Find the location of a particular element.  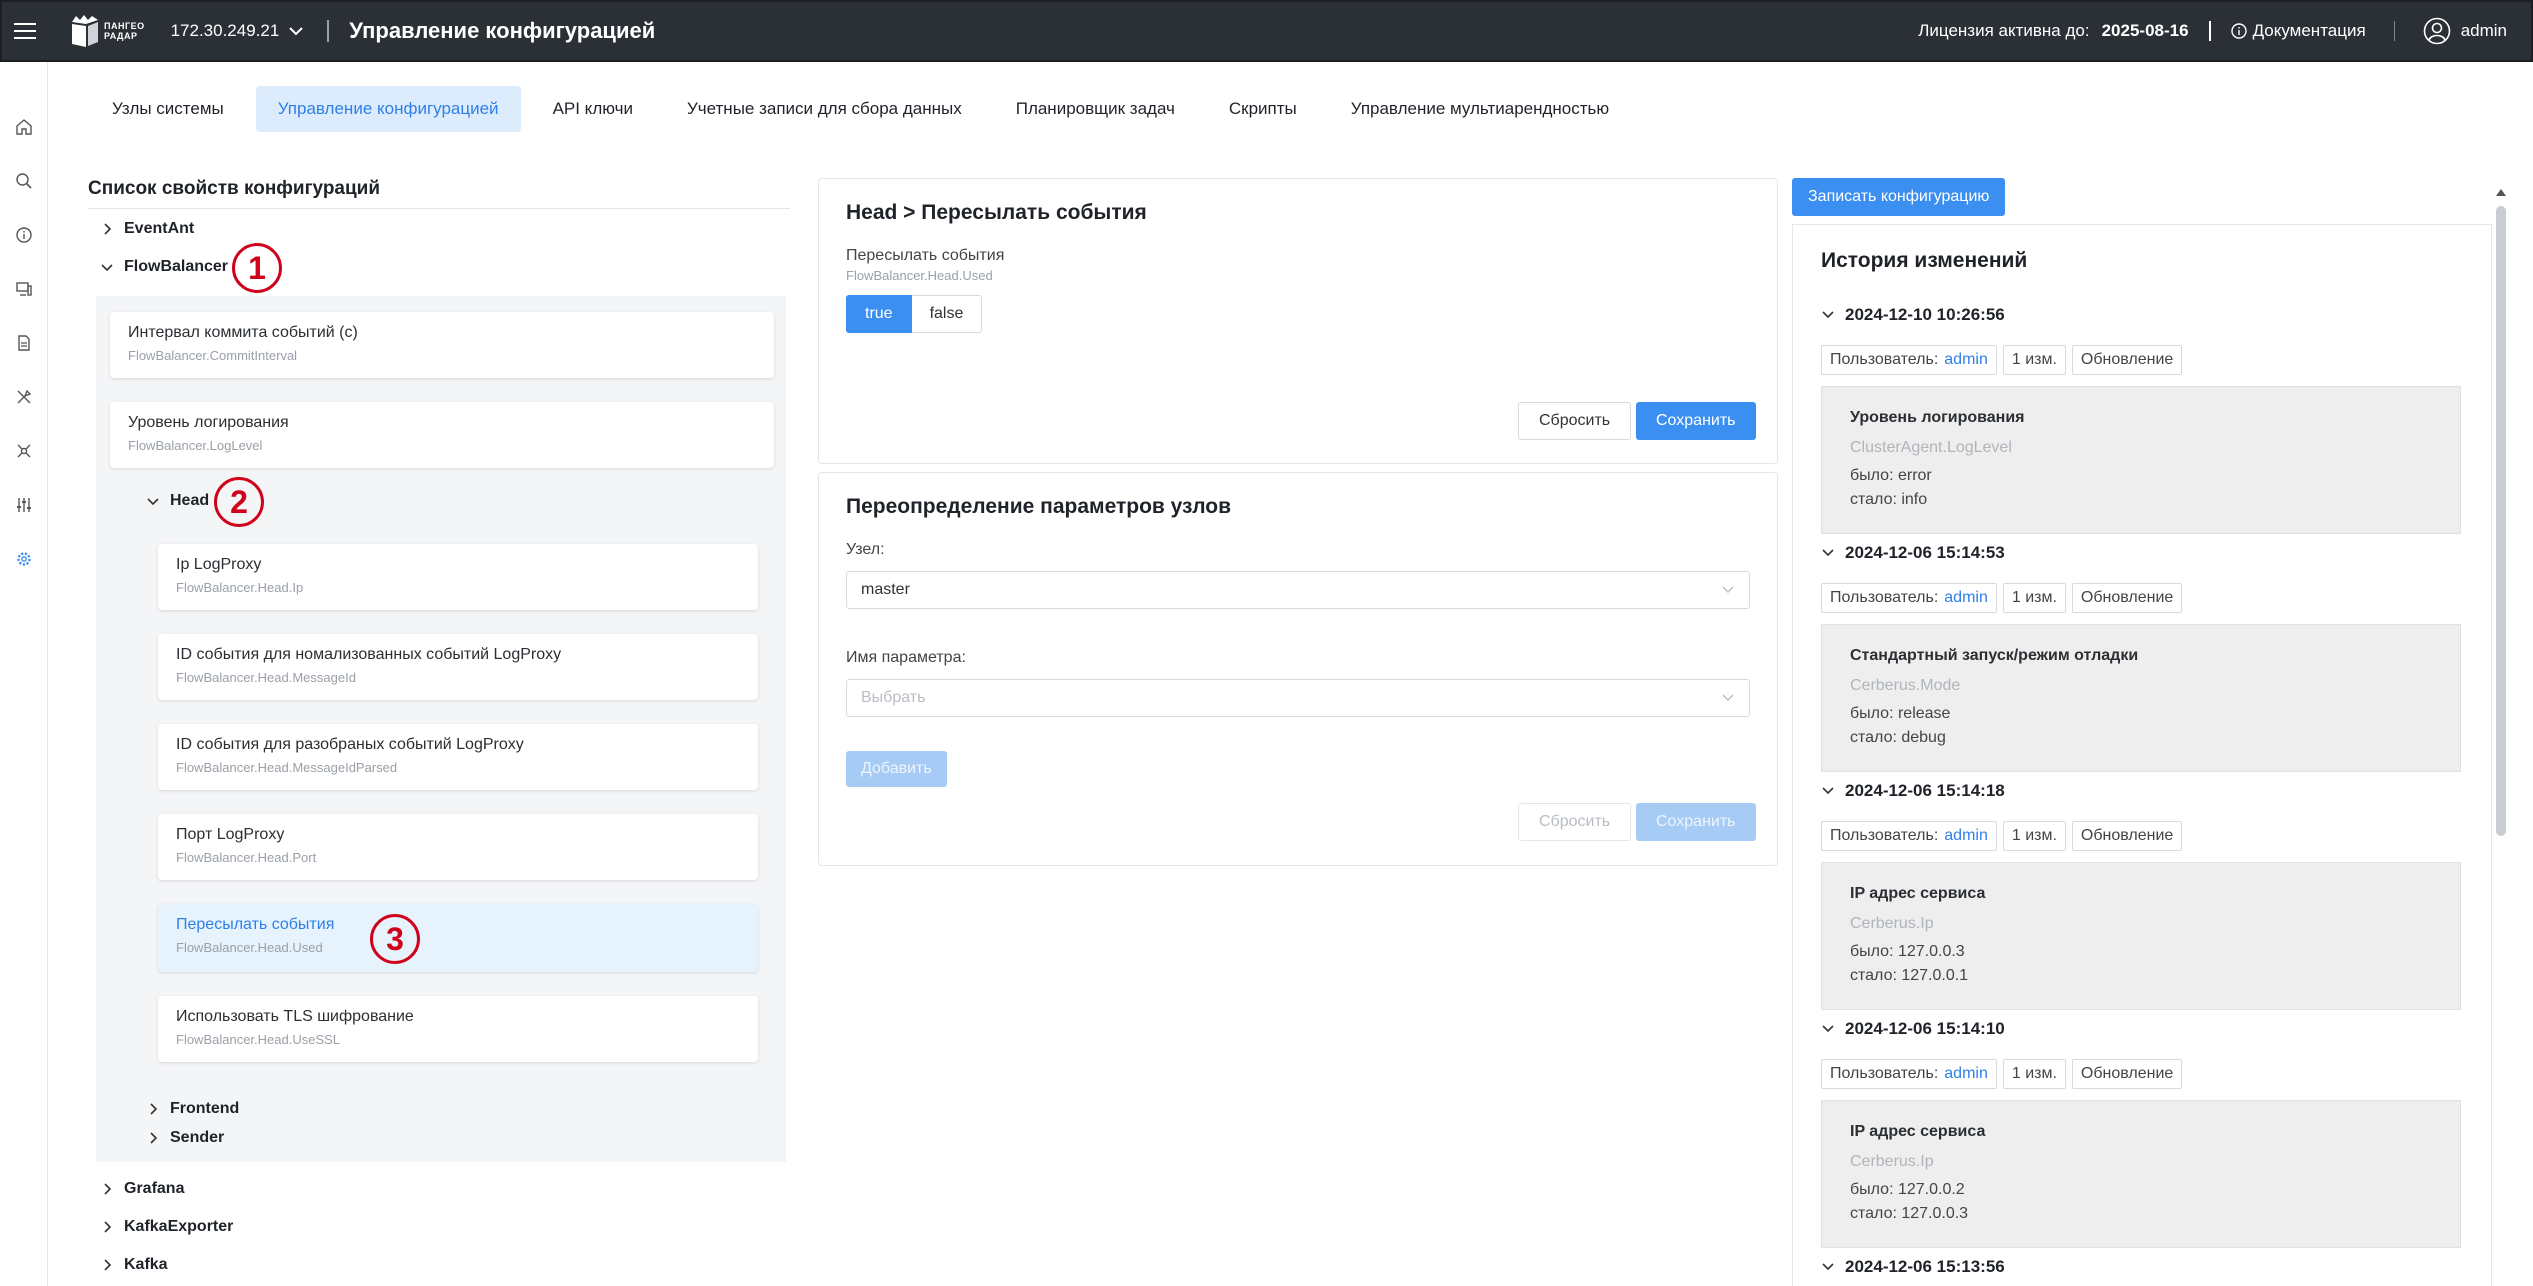

history-entry-tags: Пользователь: admin 1 изм. Обновление is located at coordinates (2002, 360).